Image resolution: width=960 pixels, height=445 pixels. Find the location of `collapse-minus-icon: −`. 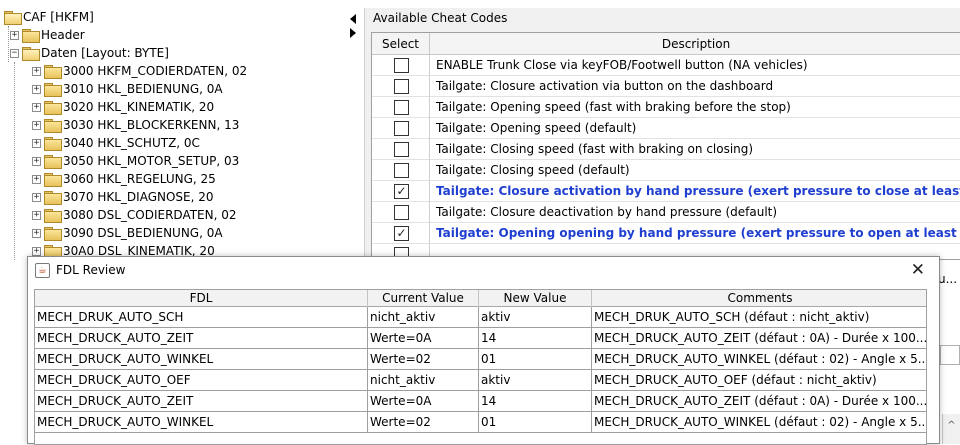

collapse-minus-icon: − is located at coordinates (14, 53).